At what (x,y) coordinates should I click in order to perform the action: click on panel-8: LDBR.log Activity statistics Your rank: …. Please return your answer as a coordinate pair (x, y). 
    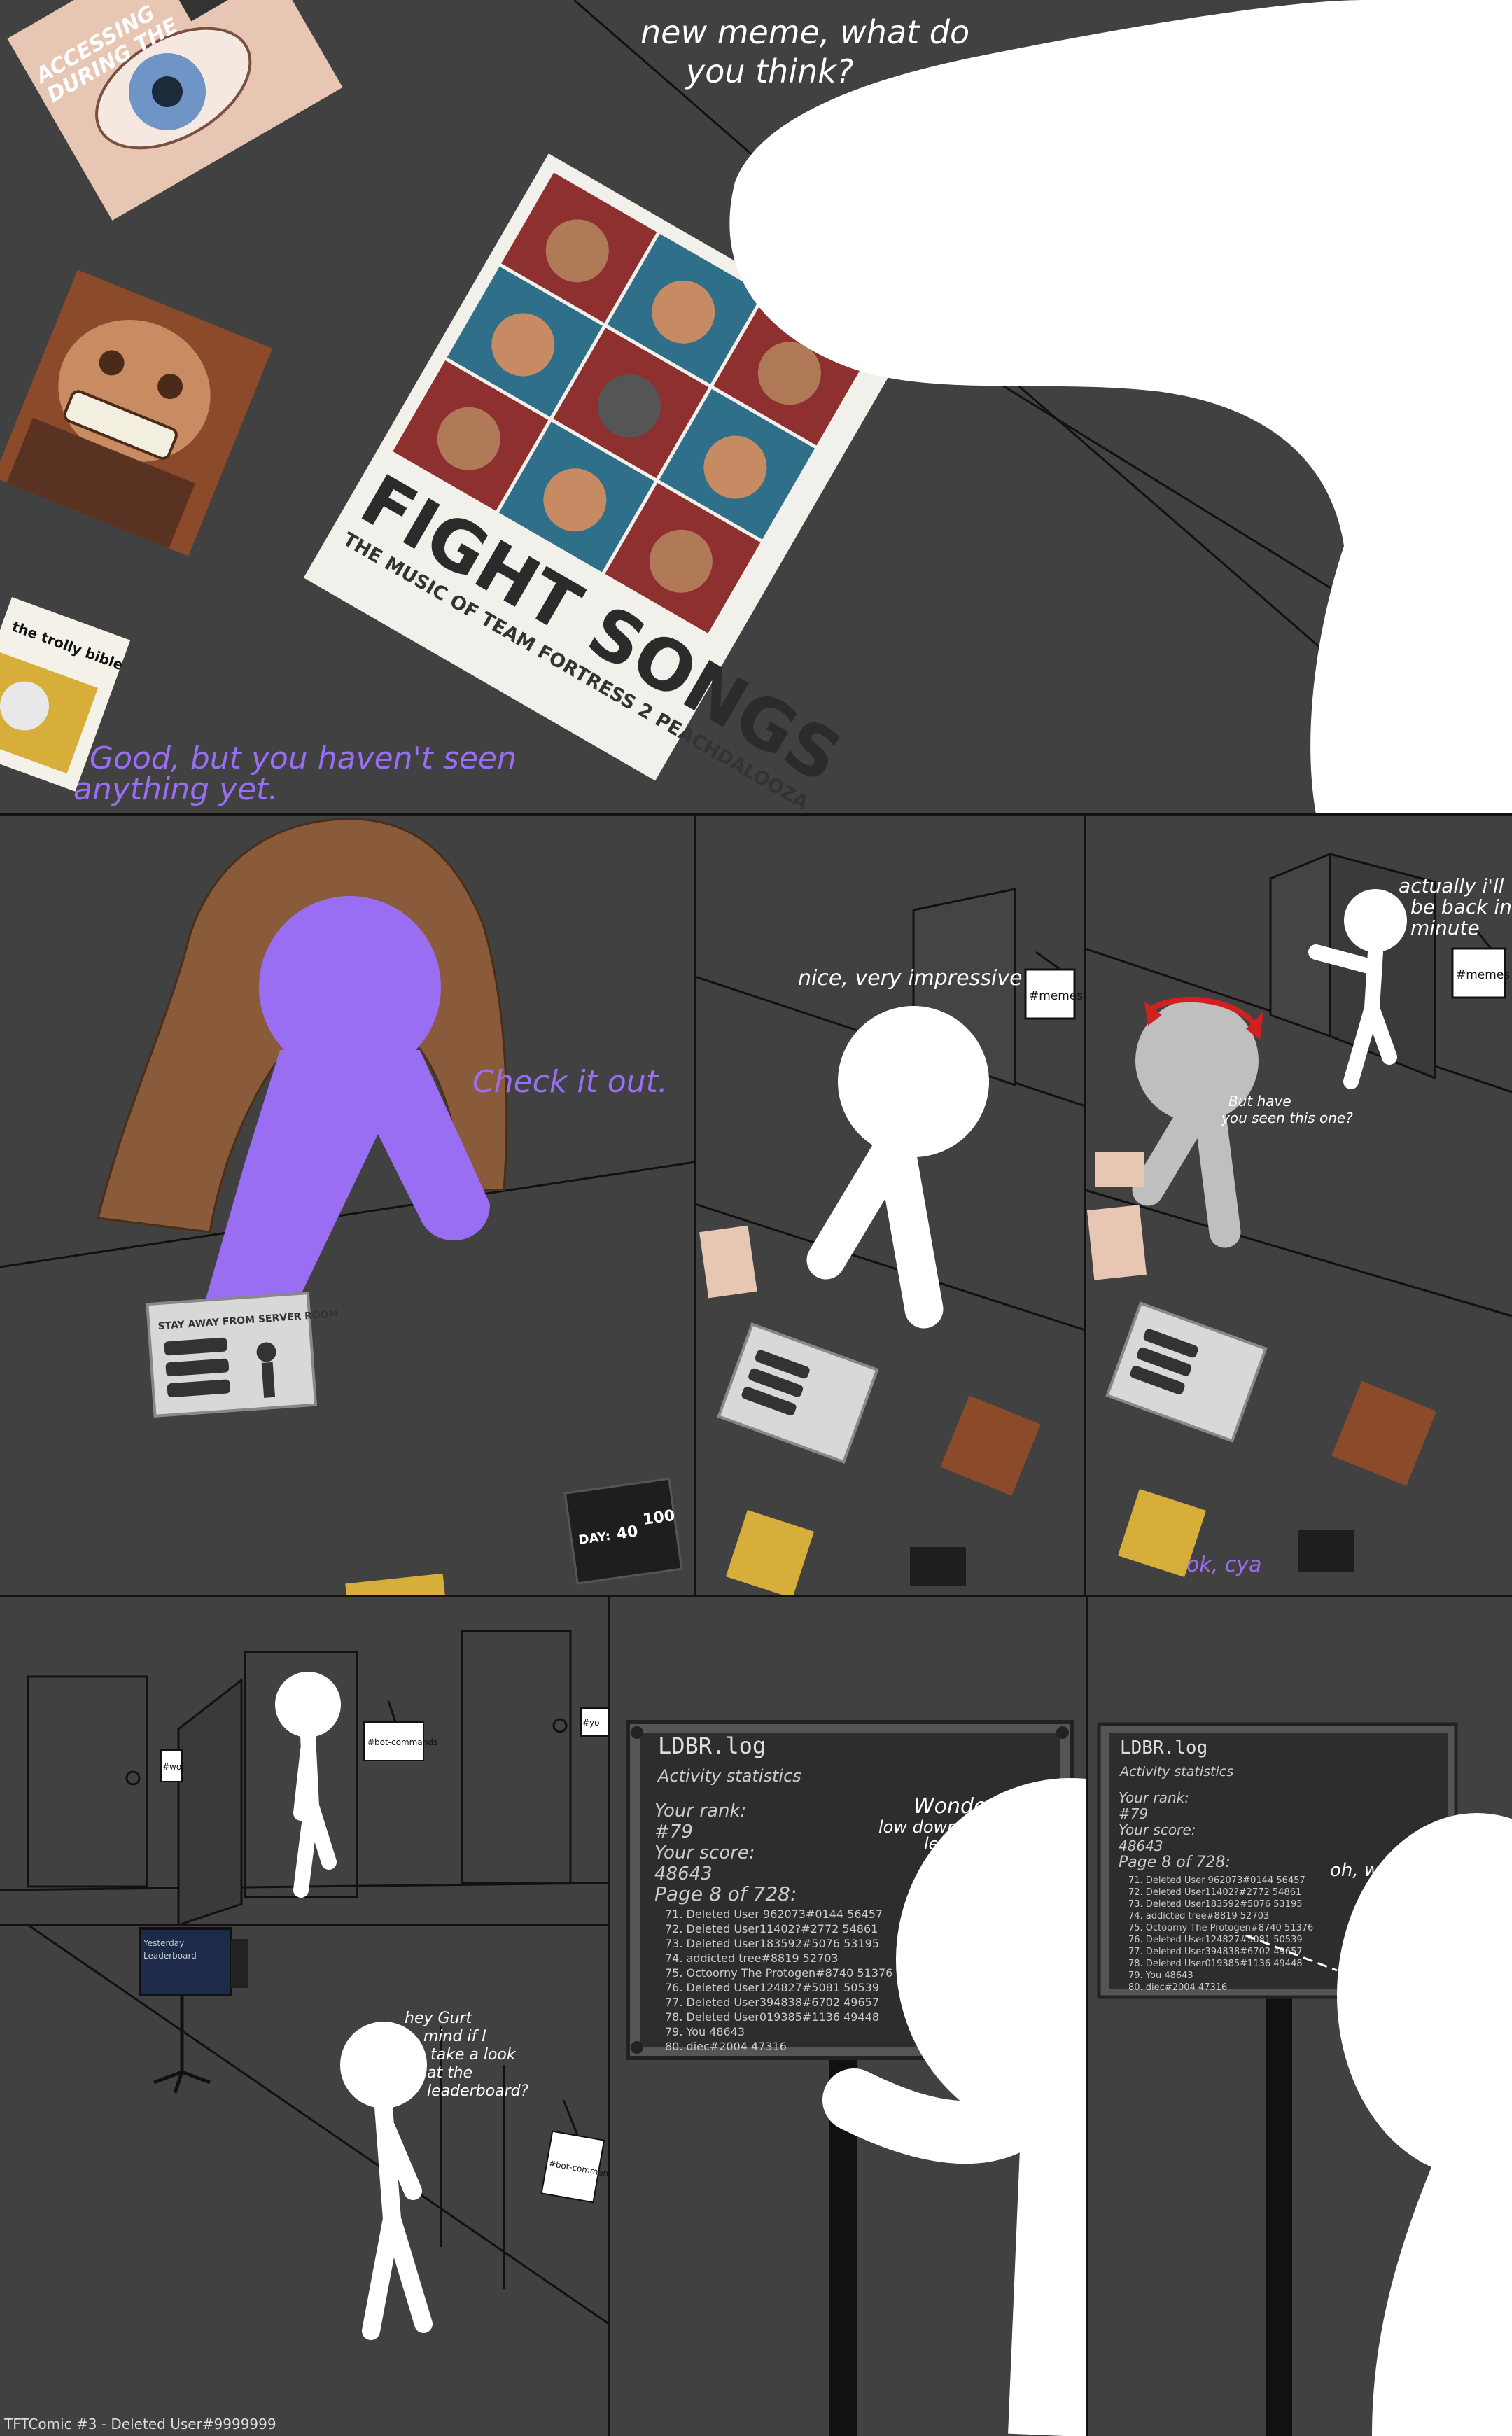
    Looking at the image, I should click on (1299, 2016).